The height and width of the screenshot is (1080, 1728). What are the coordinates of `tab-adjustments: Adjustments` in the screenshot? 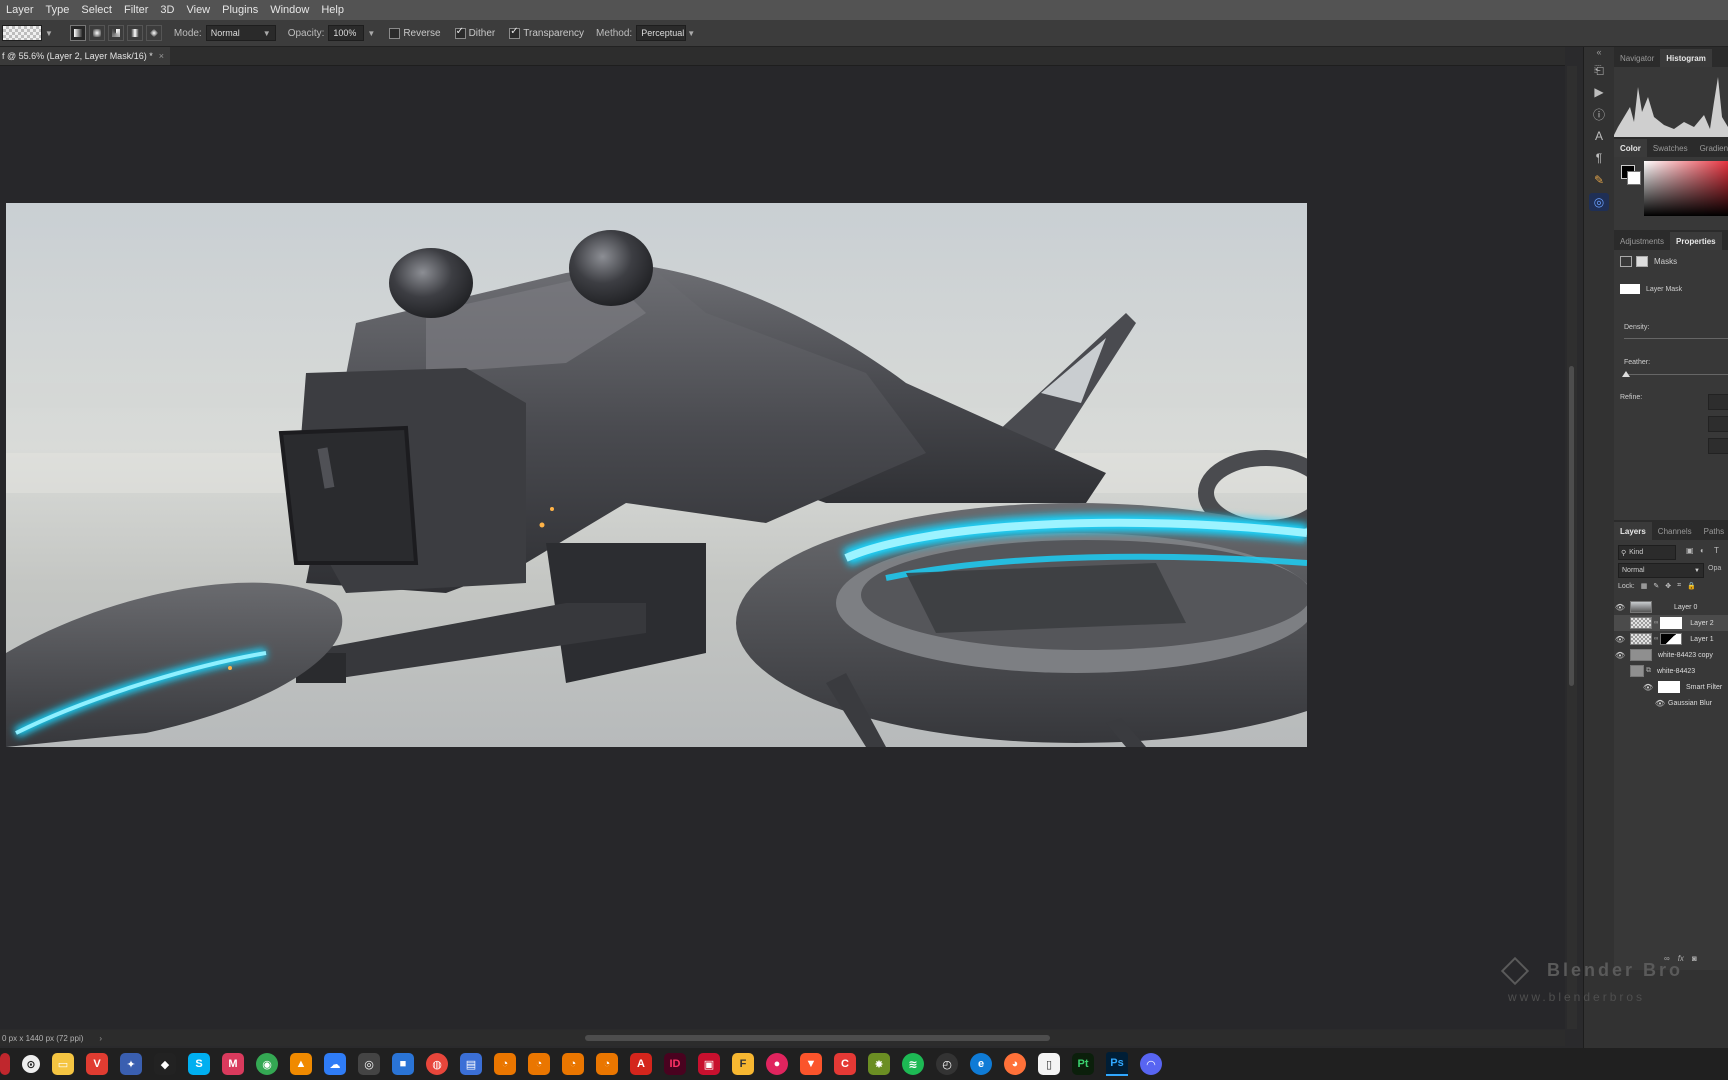 It's located at (1642, 241).